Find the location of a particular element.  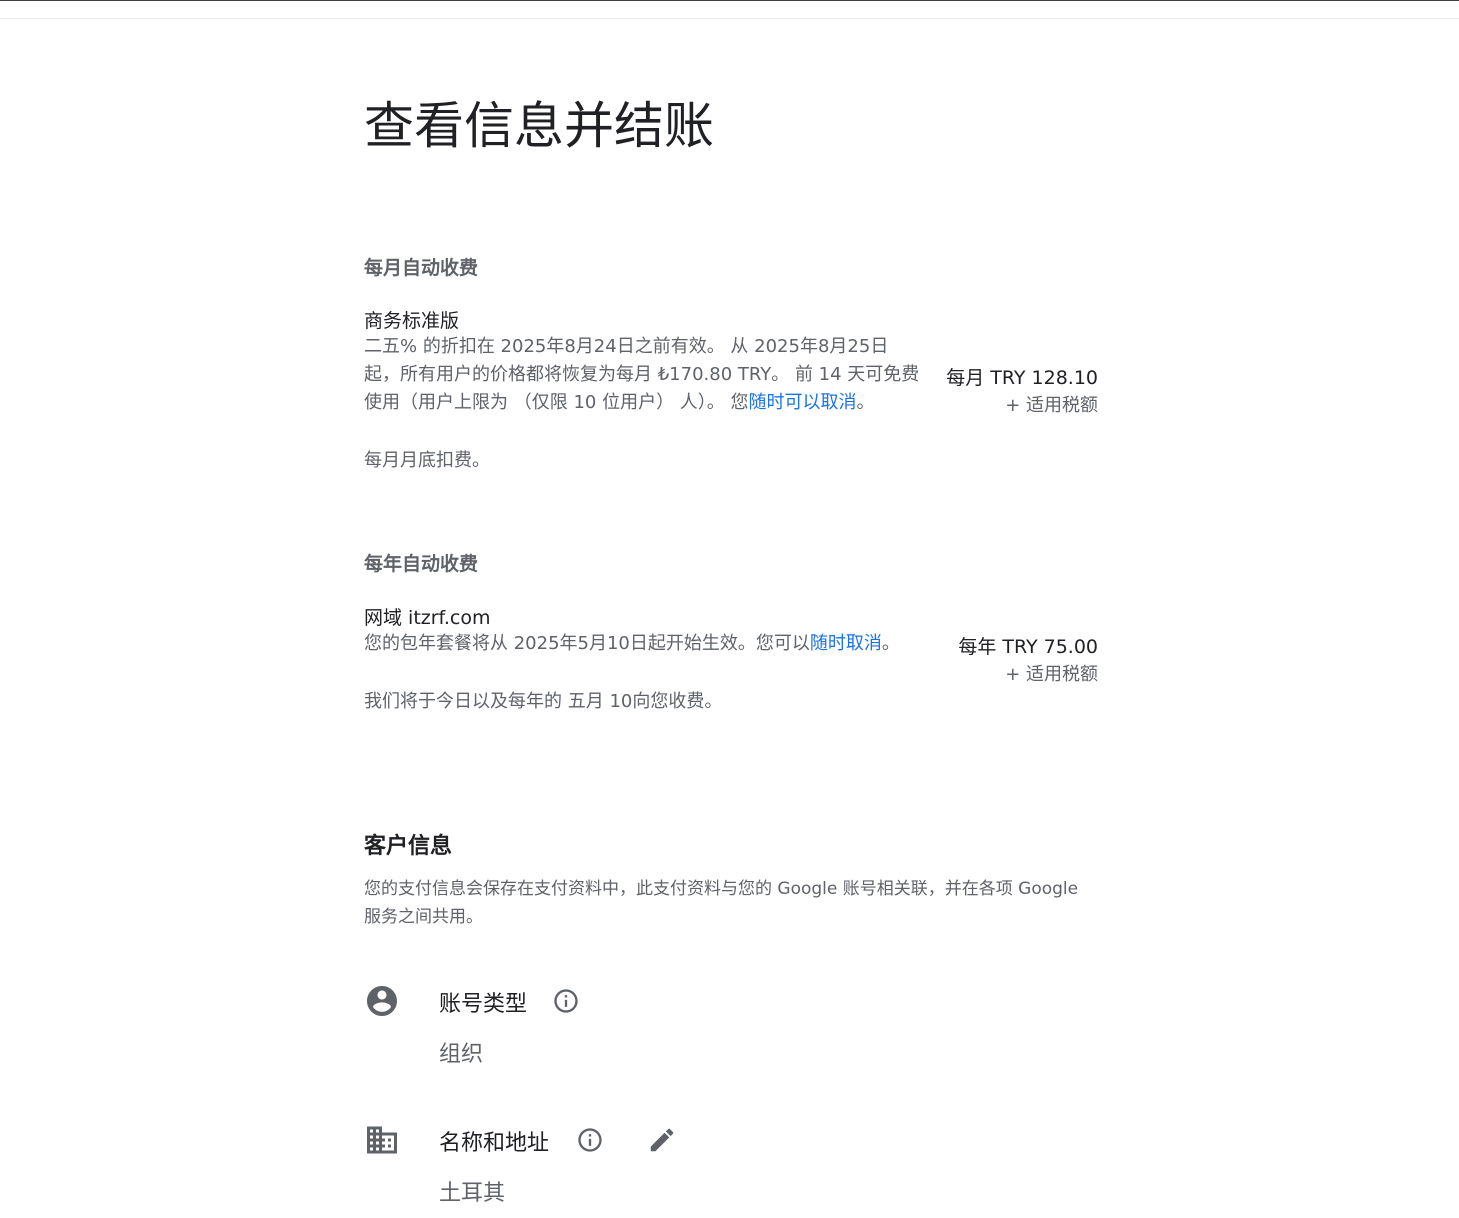

monthly-desc-end: 。 is located at coordinates (865, 402).